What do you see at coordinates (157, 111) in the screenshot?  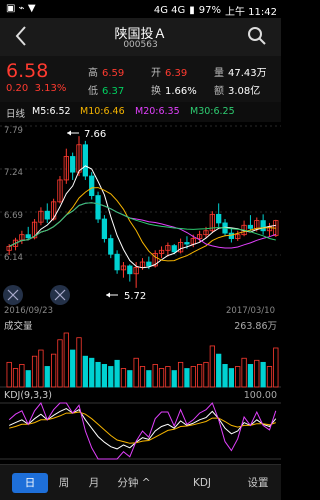 I see `ma20-label: M20:6.35` at bounding box center [157, 111].